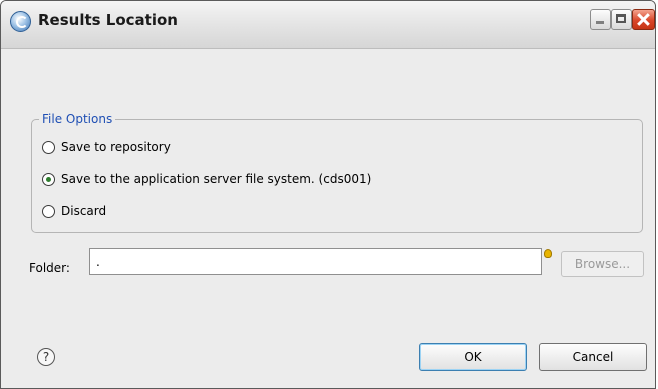 This screenshot has height=389, width=658. What do you see at coordinates (593, 357) in the screenshot?
I see `cancel-button: Cancel` at bounding box center [593, 357].